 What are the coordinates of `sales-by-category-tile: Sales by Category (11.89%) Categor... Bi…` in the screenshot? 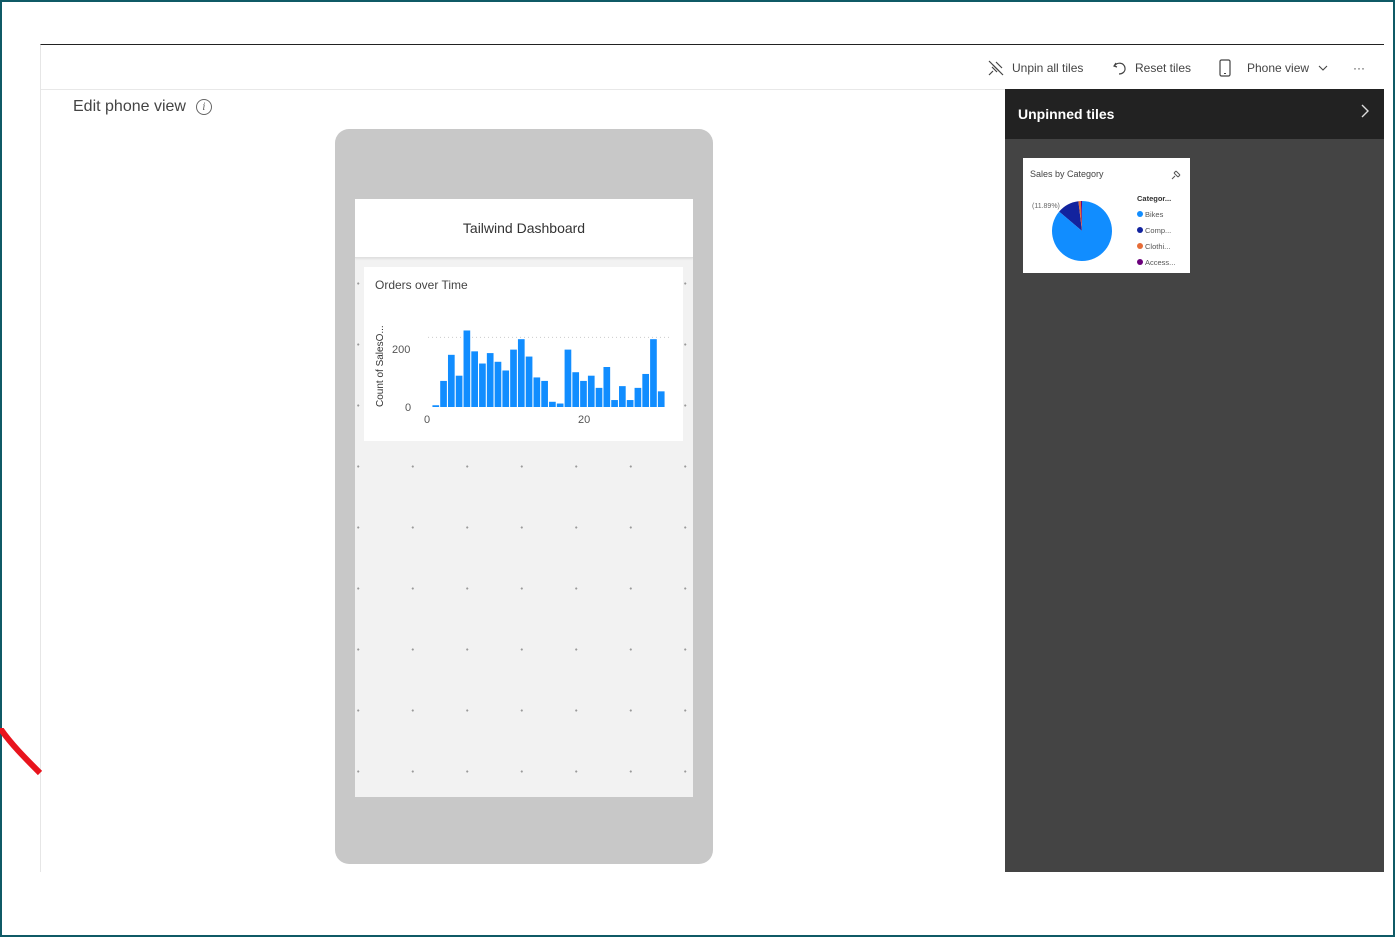 It's located at (1106, 215).